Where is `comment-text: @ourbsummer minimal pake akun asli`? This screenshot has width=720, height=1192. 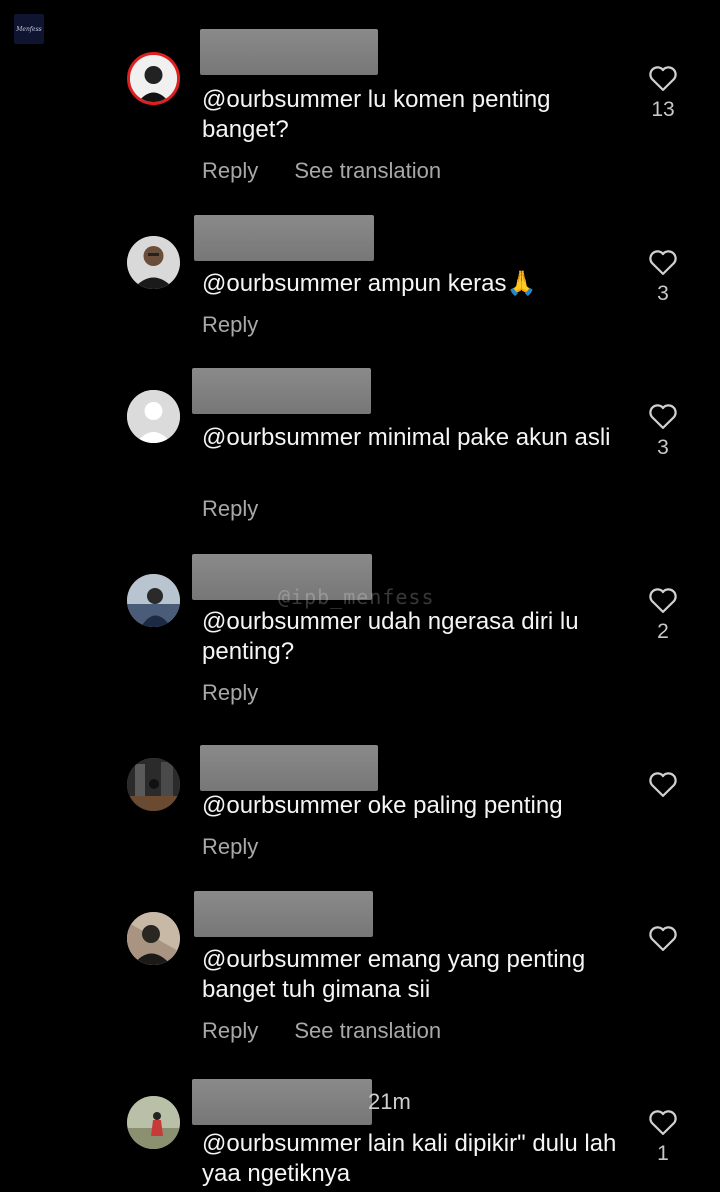 comment-text: @ourbsummer minimal pake akun asli is located at coordinates (406, 437).